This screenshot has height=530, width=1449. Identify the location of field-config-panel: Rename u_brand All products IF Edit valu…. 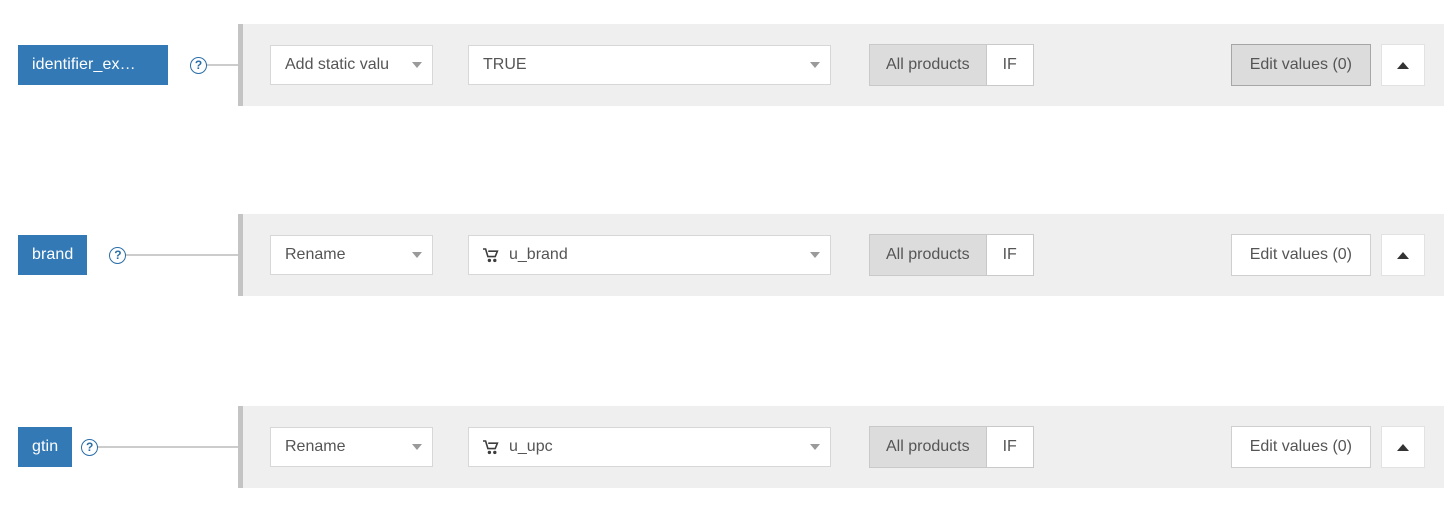
(841, 255).